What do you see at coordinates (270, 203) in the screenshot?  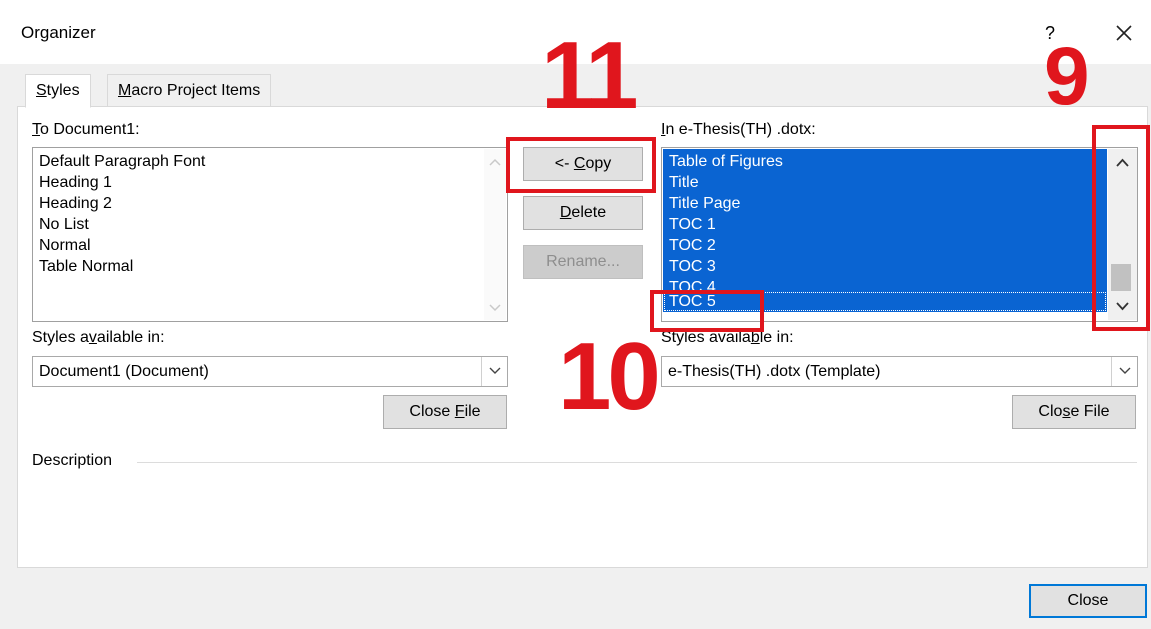 I see `list-item: Heading 2` at bounding box center [270, 203].